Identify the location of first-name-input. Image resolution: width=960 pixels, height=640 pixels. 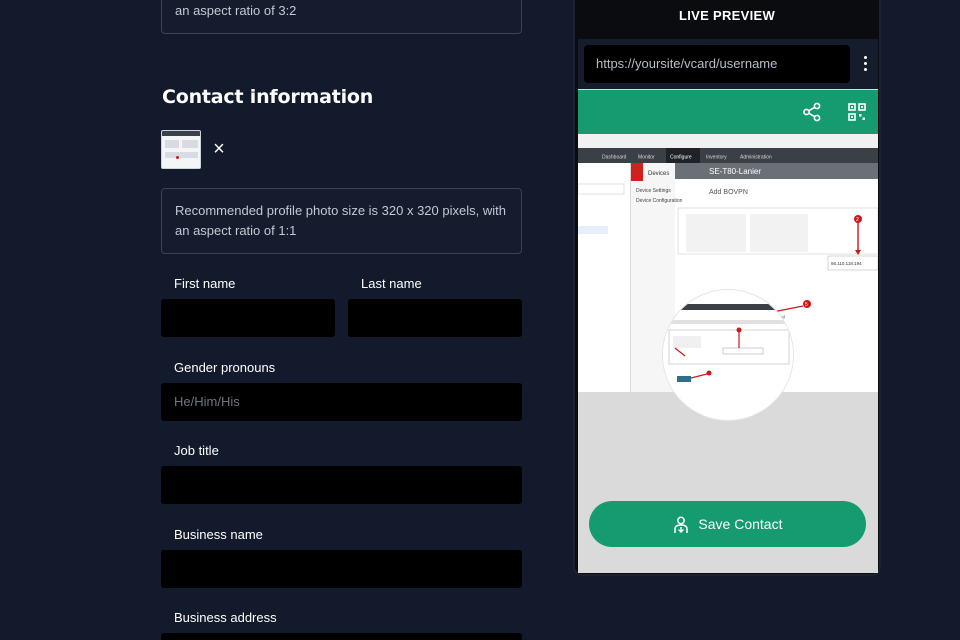
(248, 318).